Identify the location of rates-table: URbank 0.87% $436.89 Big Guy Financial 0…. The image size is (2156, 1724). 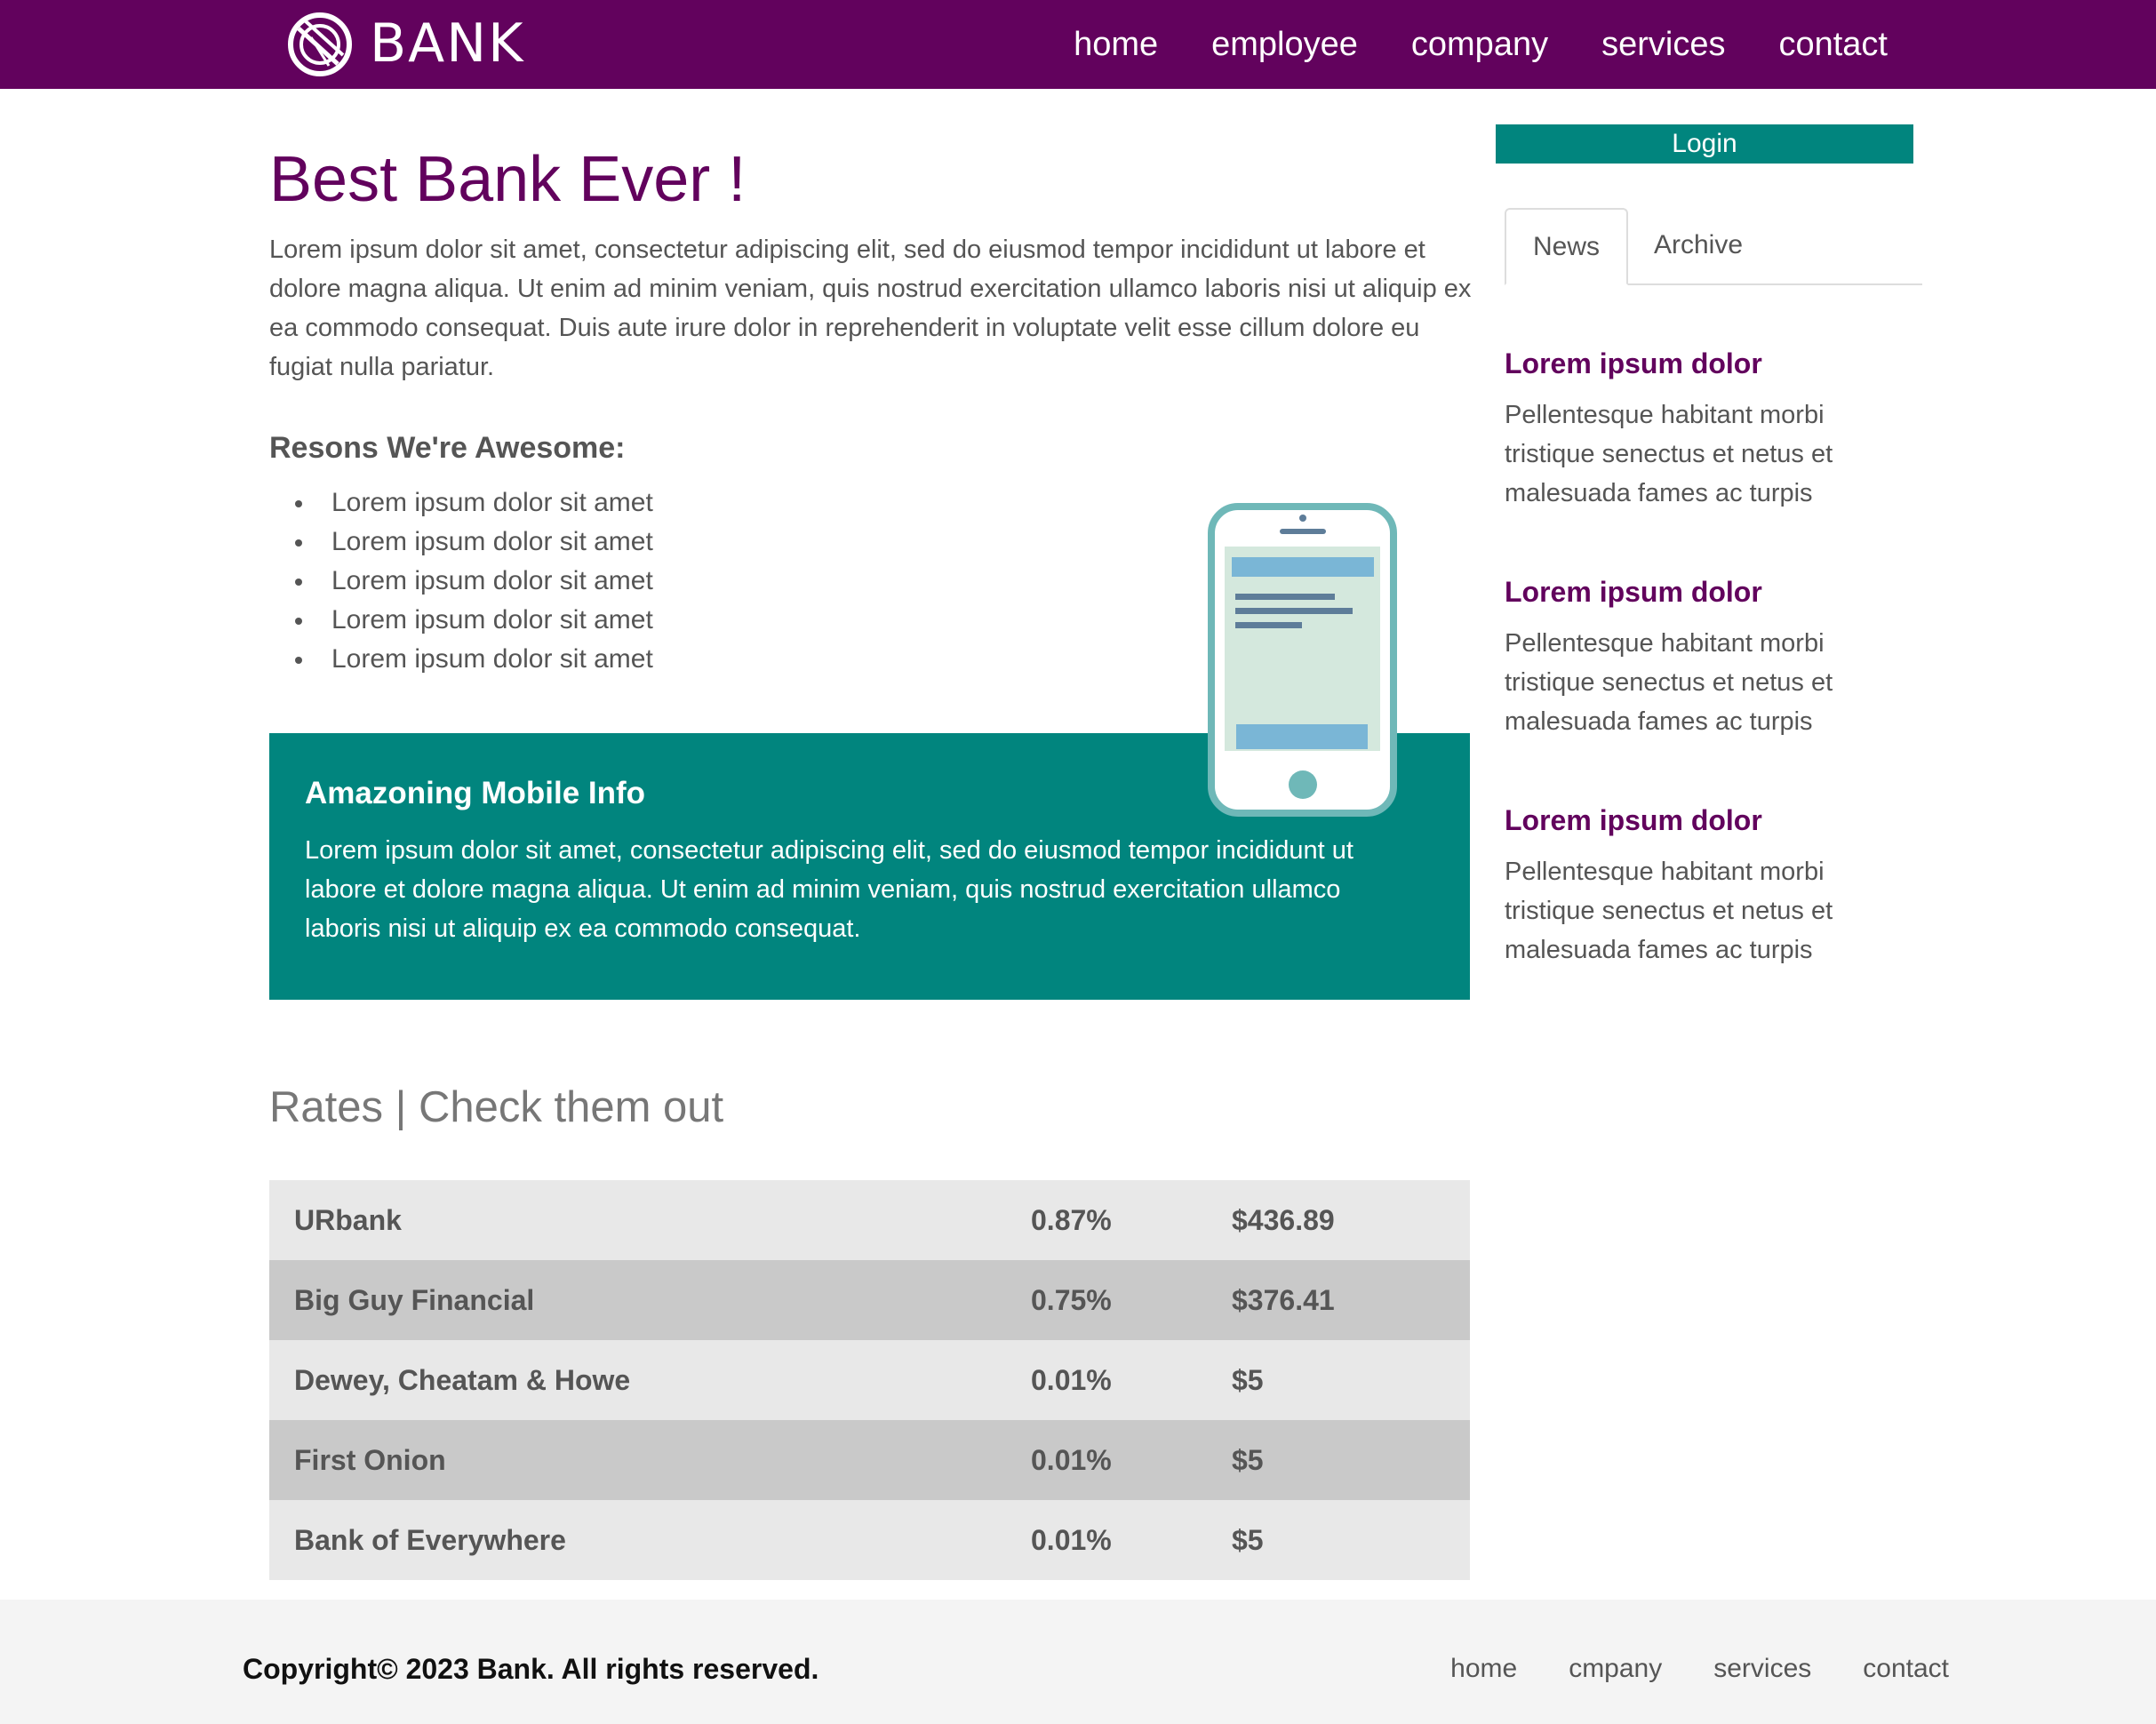
(869, 1380).